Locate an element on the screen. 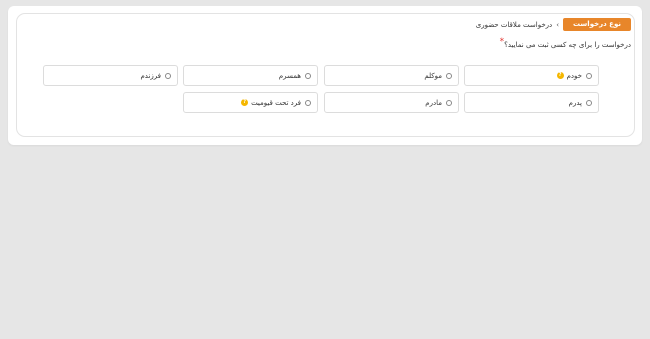 The width and height of the screenshot is (650, 339). option-spouse-label: همسرم is located at coordinates (289, 75).